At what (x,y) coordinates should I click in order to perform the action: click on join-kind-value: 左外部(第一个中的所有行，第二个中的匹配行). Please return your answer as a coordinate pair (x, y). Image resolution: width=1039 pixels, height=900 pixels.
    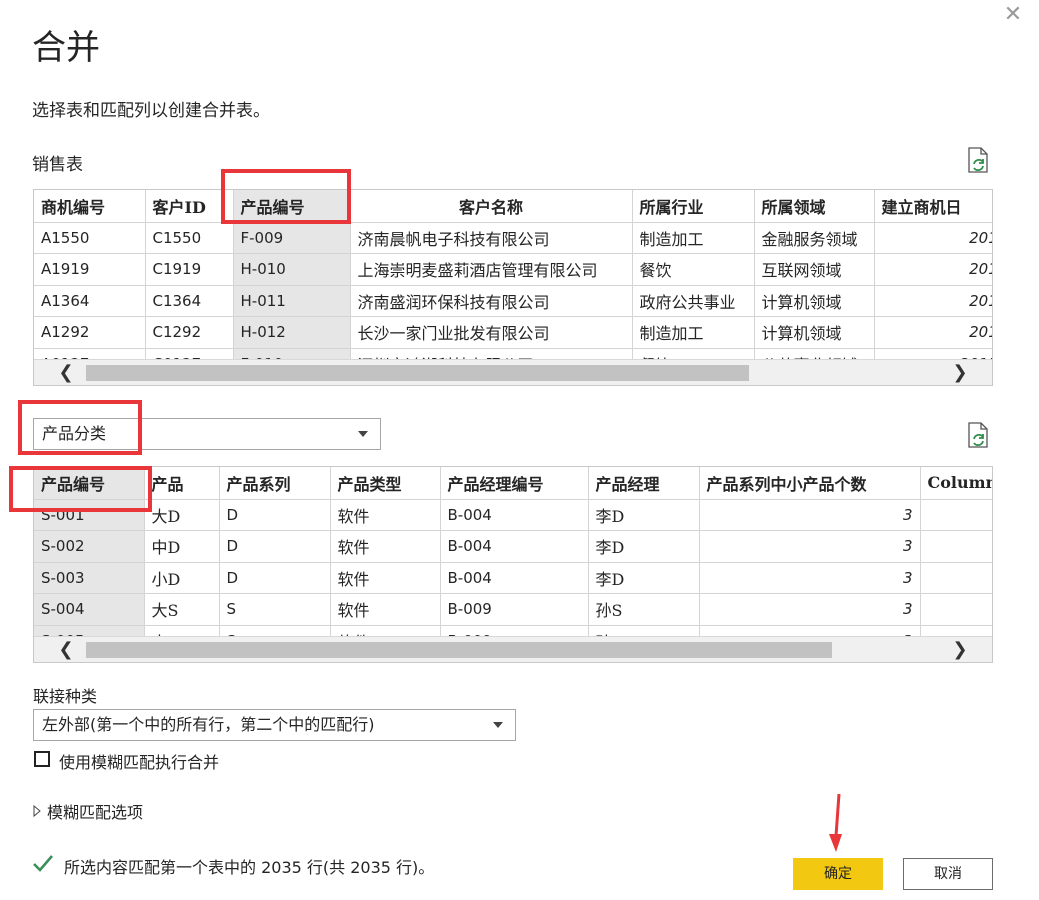
    Looking at the image, I should click on (208, 724).